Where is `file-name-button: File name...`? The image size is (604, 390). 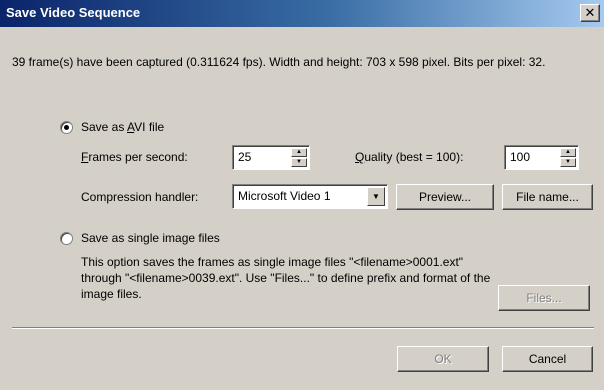
file-name-button: File name... is located at coordinates (547, 197).